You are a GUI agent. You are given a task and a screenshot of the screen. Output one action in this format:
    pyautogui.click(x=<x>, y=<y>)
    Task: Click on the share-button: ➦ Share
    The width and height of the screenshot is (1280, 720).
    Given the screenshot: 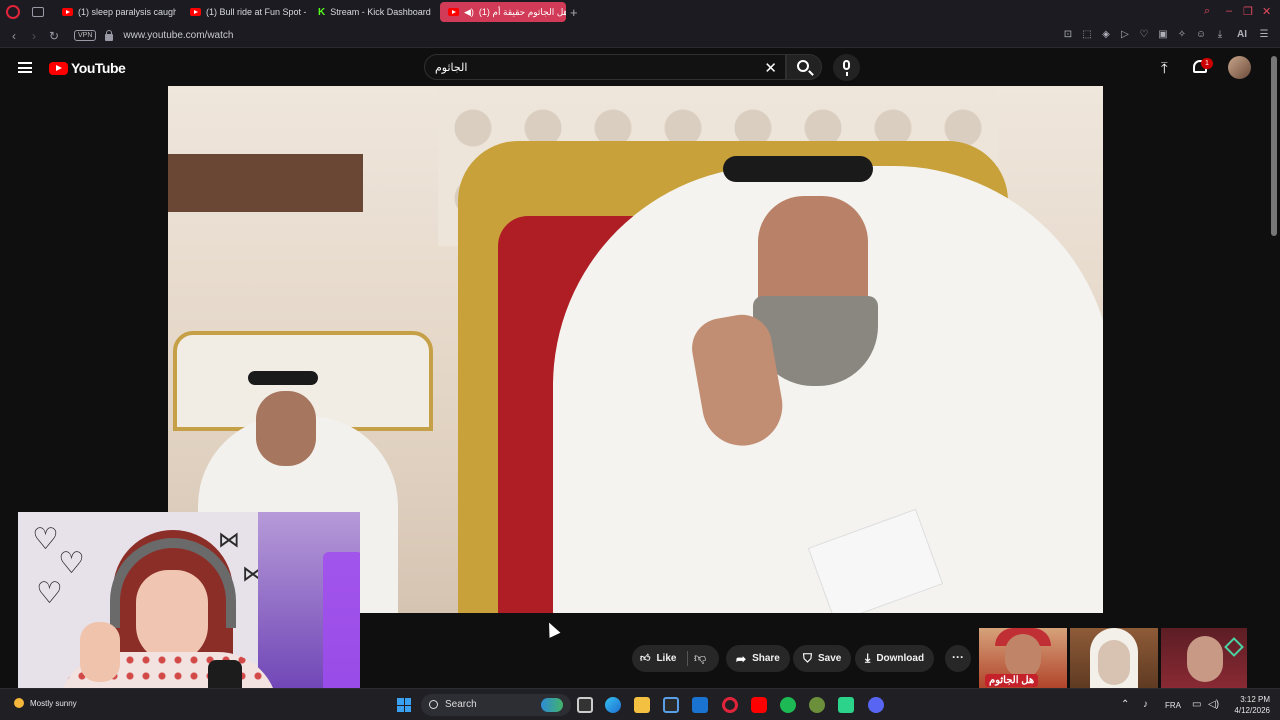 What is the action you would take?
    pyautogui.click(x=758, y=658)
    